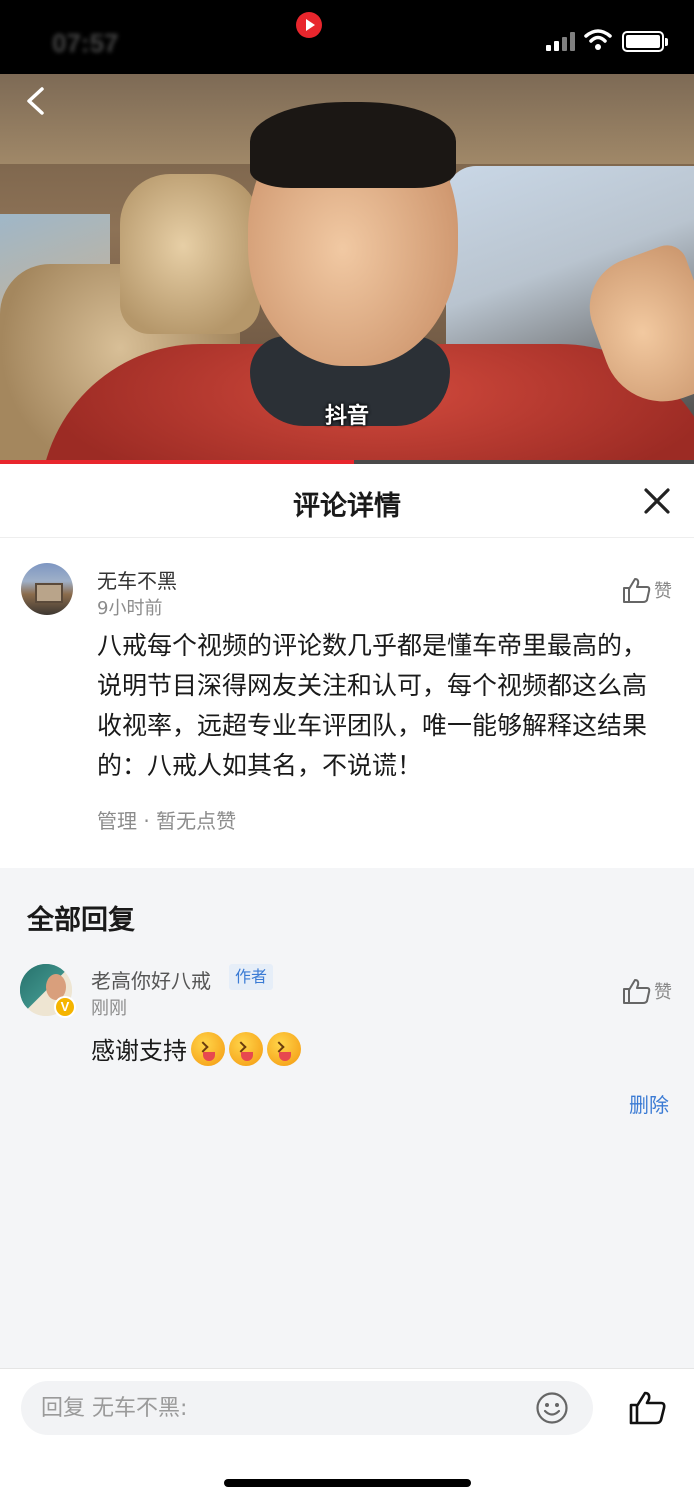  I want to click on author-tag: 作者, so click(251, 977).